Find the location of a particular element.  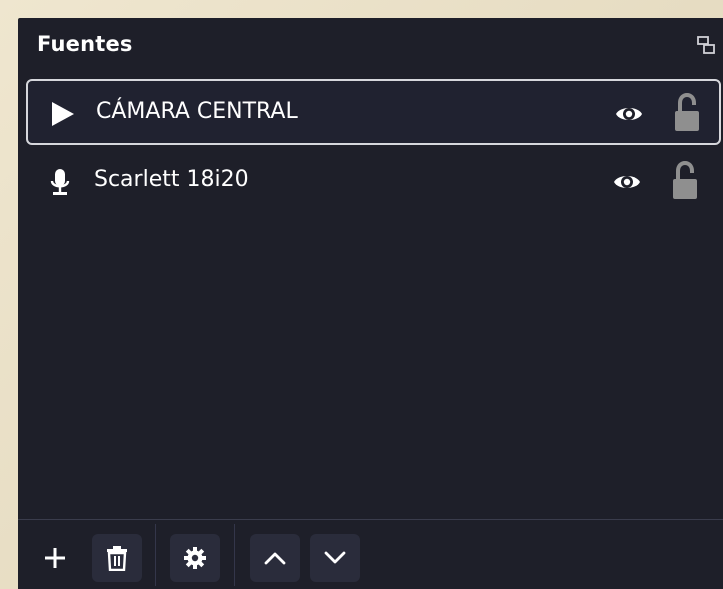

source-properties-button is located at coordinates (195, 558).